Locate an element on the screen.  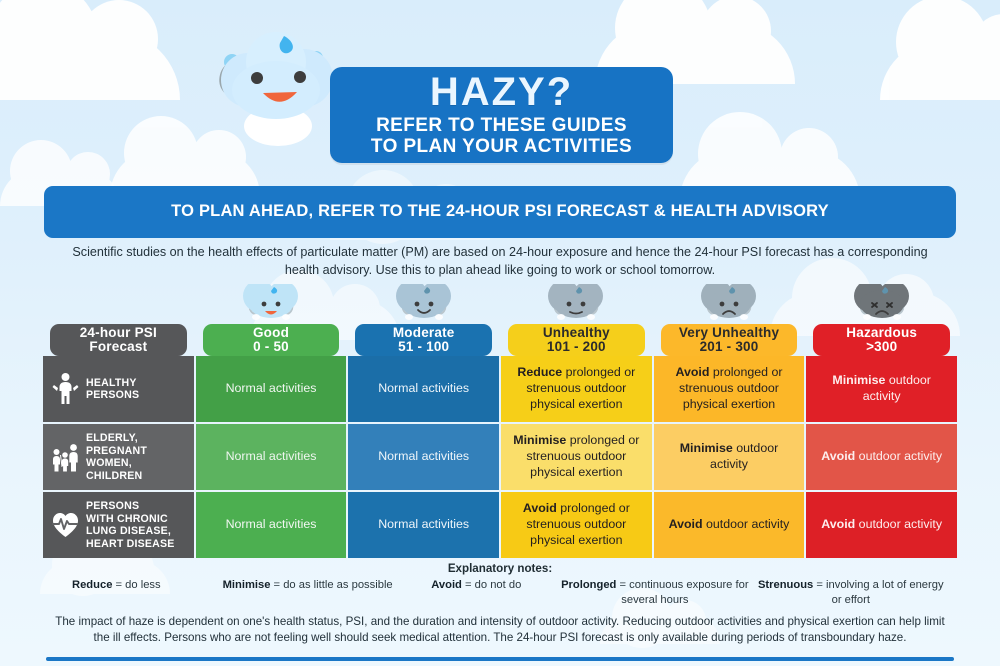
psi-band-range: 201 - 300 is located at coordinates (729, 346).